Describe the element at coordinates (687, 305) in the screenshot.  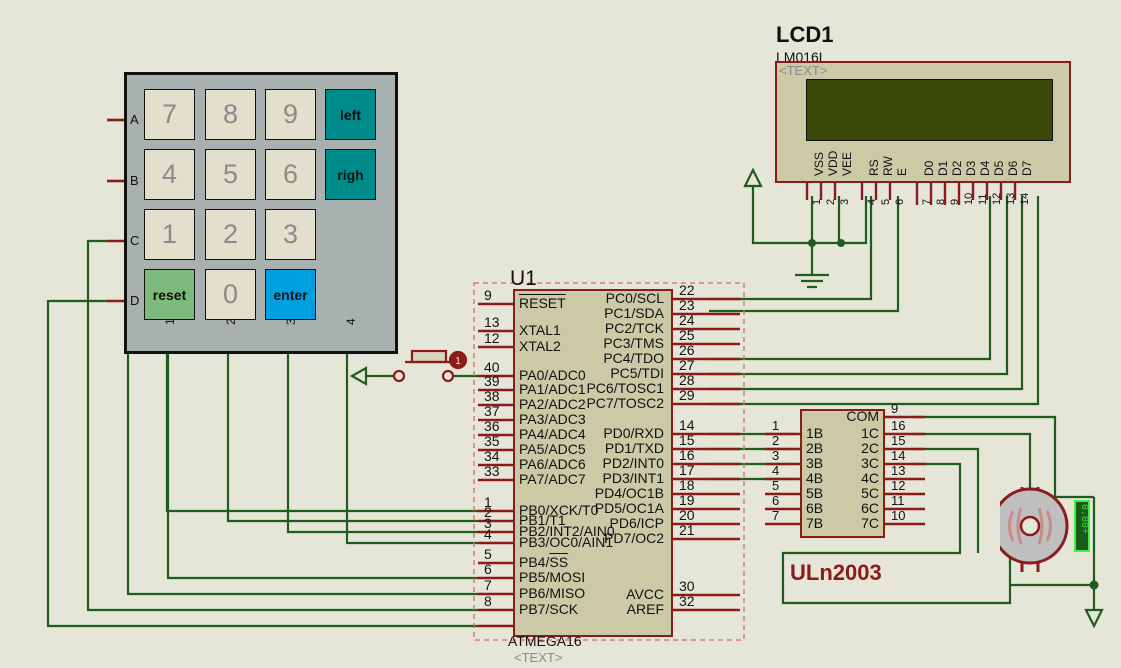
I see `mcu-pin-number-23: 23` at that location.